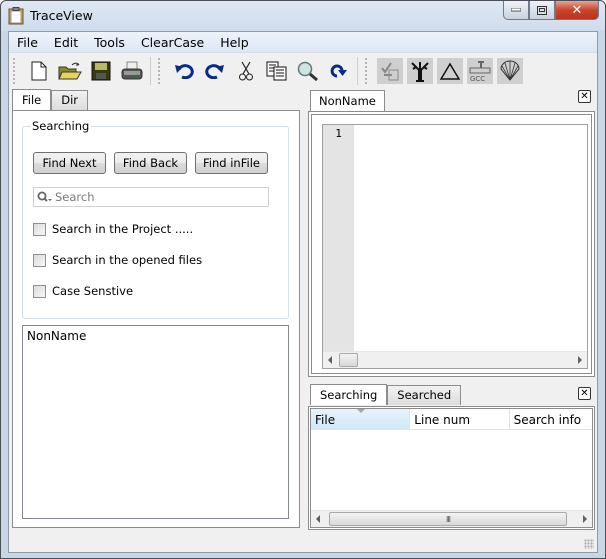 The image size is (606, 559). I want to click on search-icon, so click(45, 197).